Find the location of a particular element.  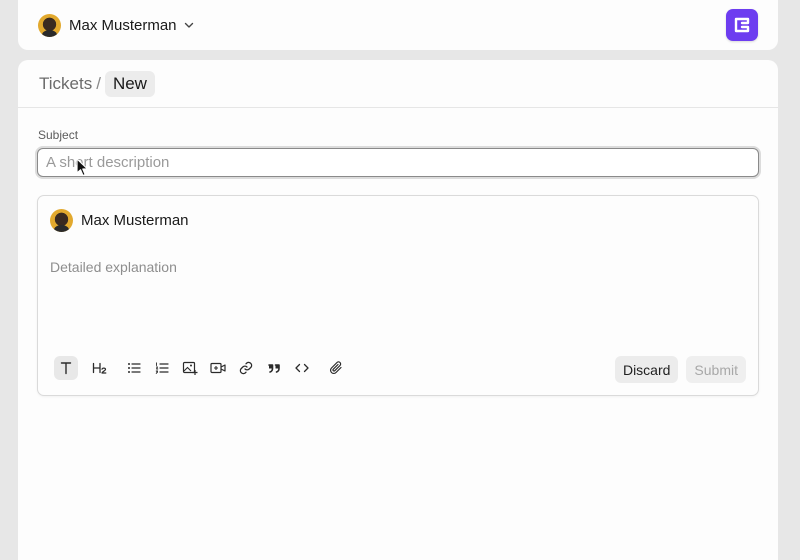

mouse-cursor-icon is located at coordinates (82, 167).